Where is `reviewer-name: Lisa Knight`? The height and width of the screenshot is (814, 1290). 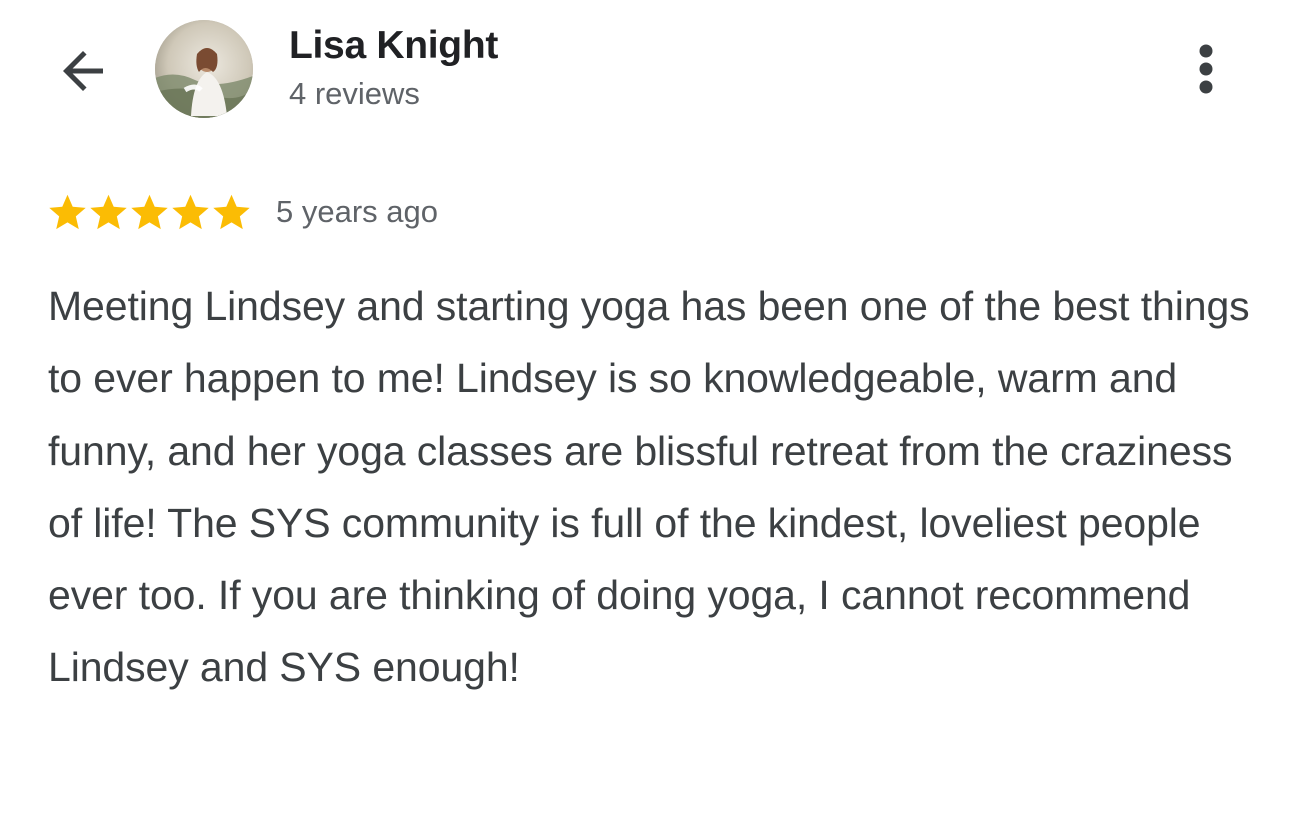
reviewer-name: Lisa Knight is located at coordinates (393, 46).